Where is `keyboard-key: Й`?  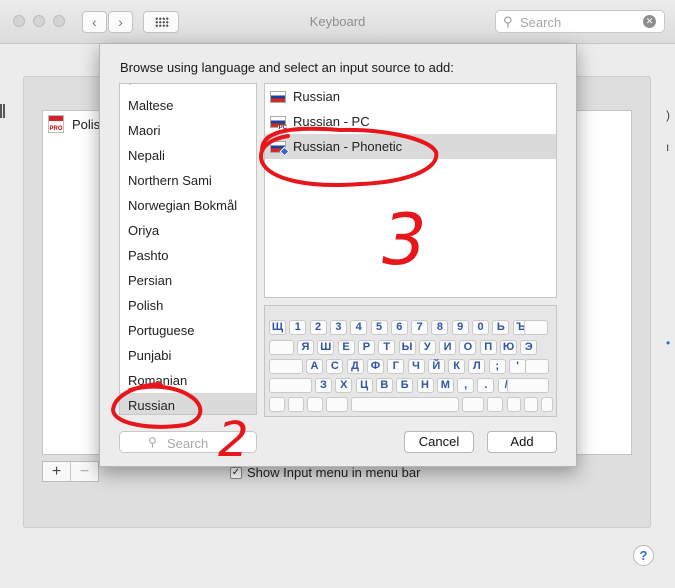 keyboard-key: Й is located at coordinates (436, 366).